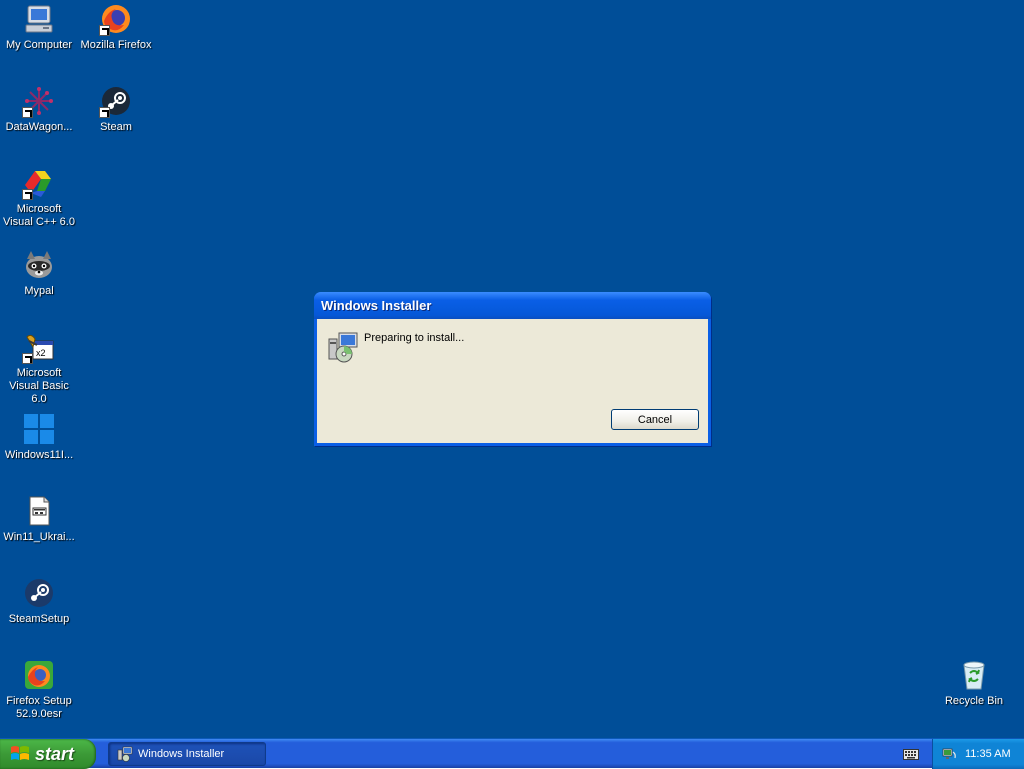 Image resolution: width=1024 pixels, height=769 pixels. Describe the element at coordinates (988, 754) in the screenshot. I see `clock: 11:35 AM` at that location.